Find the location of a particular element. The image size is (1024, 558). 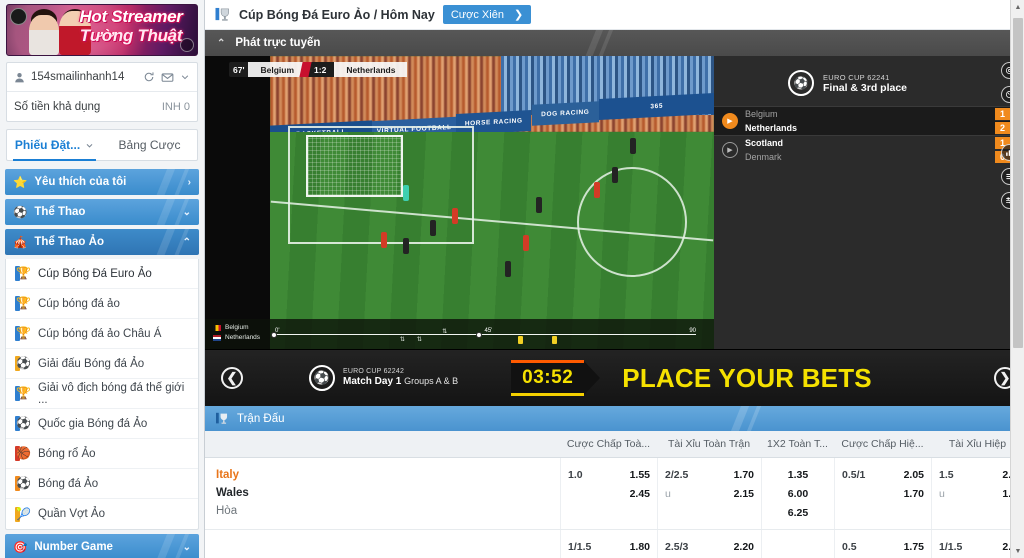

sidebar-group-virtual-sports: 🎪 Thể Thao Ảo ⌃ is located at coordinates (102, 242).